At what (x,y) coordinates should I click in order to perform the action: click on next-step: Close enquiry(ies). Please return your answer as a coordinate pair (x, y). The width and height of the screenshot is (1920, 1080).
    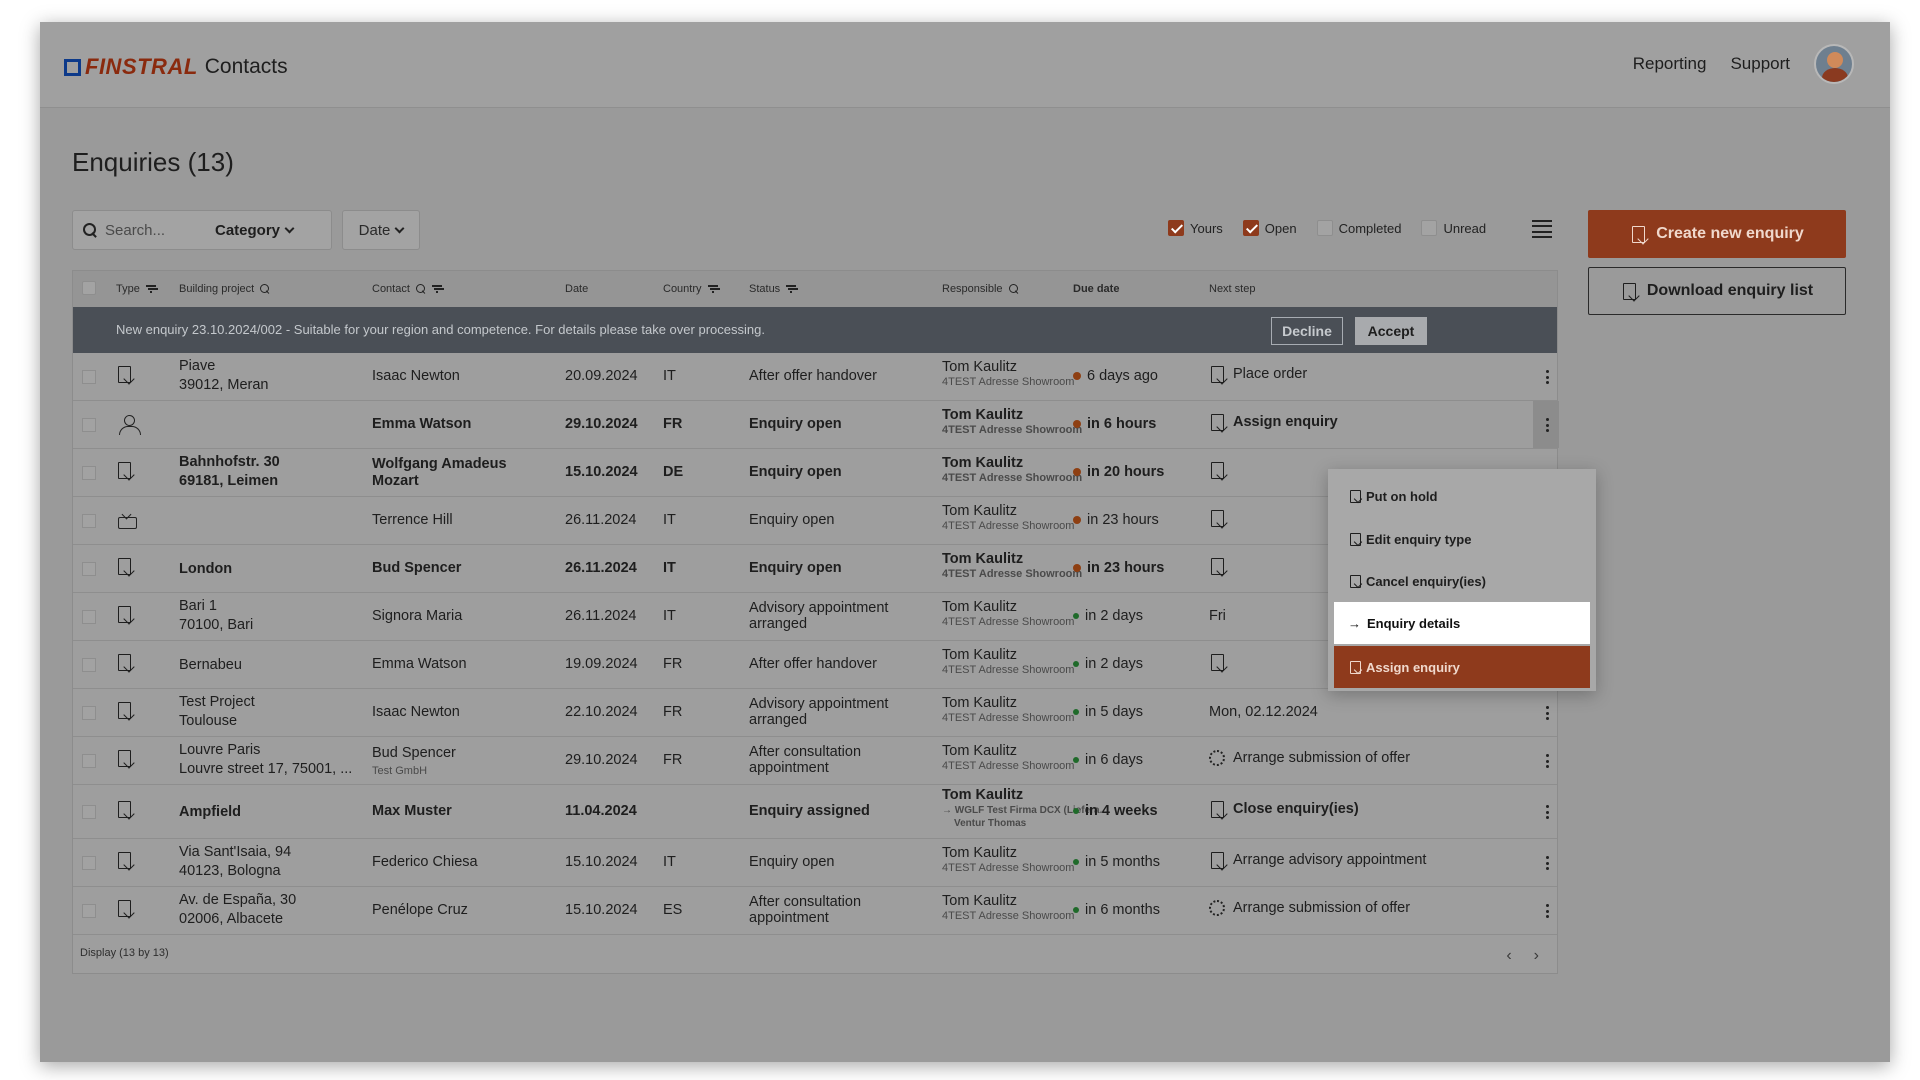
    Looking at the image, I should click on (1284, 809).